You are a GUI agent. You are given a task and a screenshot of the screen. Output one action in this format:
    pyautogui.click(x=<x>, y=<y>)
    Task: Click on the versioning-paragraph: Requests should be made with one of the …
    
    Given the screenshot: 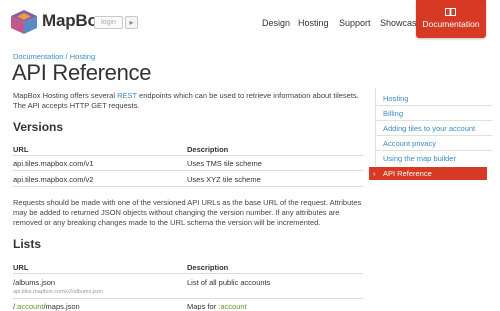 What is the action you would take?
    pyautogui.click(x=187, y=212)
    